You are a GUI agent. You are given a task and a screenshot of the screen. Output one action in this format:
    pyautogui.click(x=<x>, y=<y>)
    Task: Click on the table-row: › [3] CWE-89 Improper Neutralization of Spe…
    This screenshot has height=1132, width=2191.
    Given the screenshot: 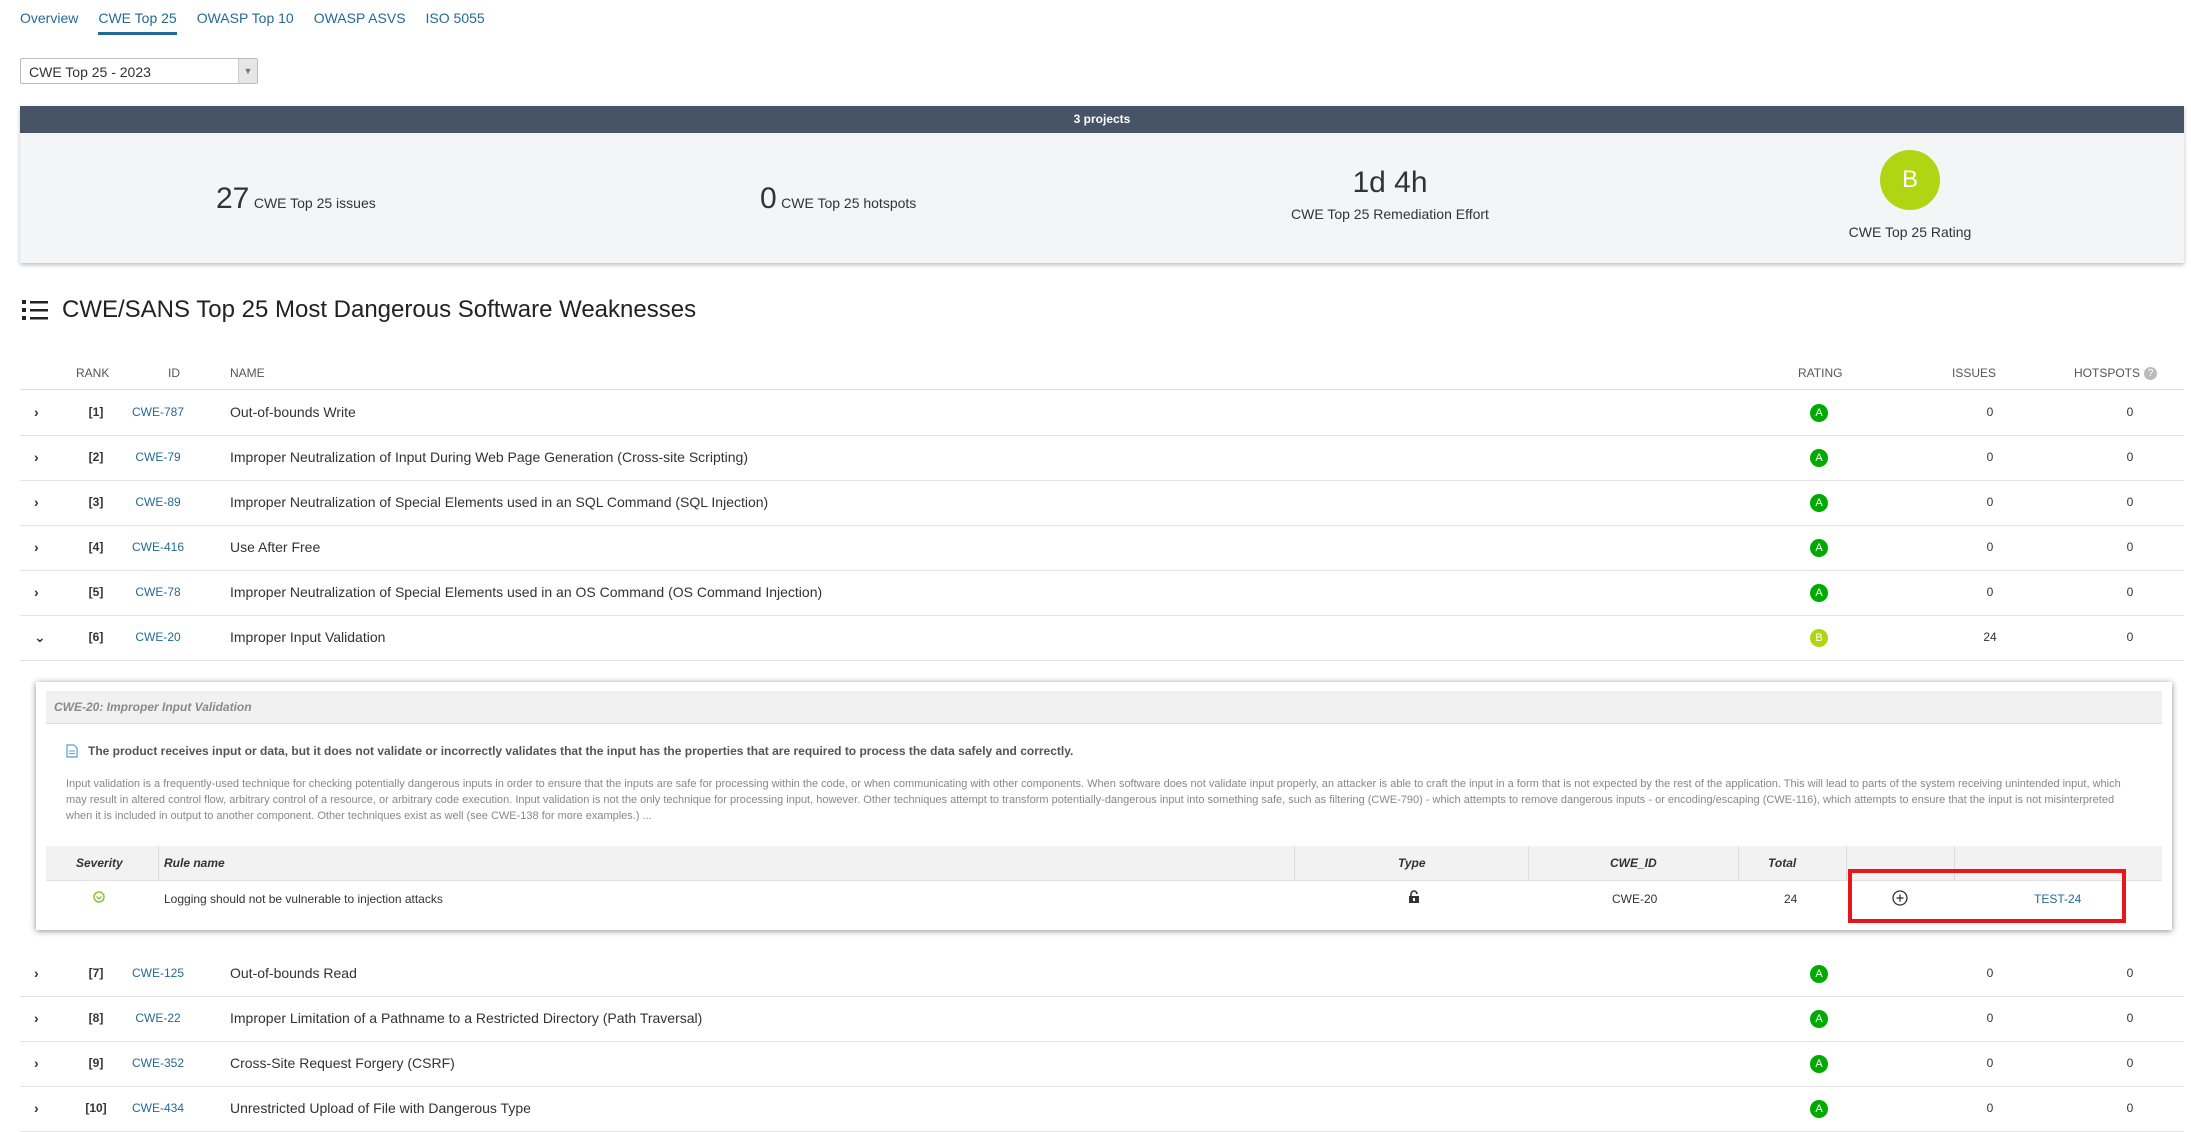 What is the action you would take?
    pyautogui.click(x=1102, y=503)
    